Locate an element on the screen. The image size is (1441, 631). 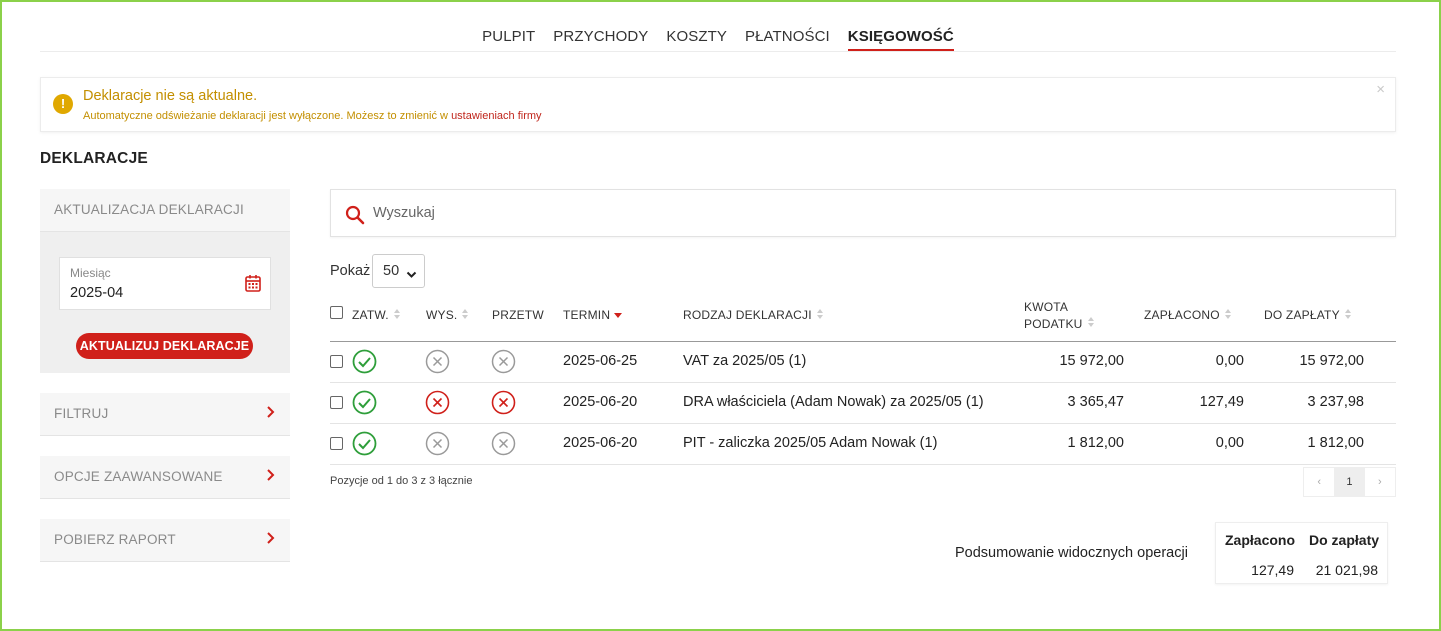
month-field: Miesiąc 2025-04 is located at coordinates (165, 283).